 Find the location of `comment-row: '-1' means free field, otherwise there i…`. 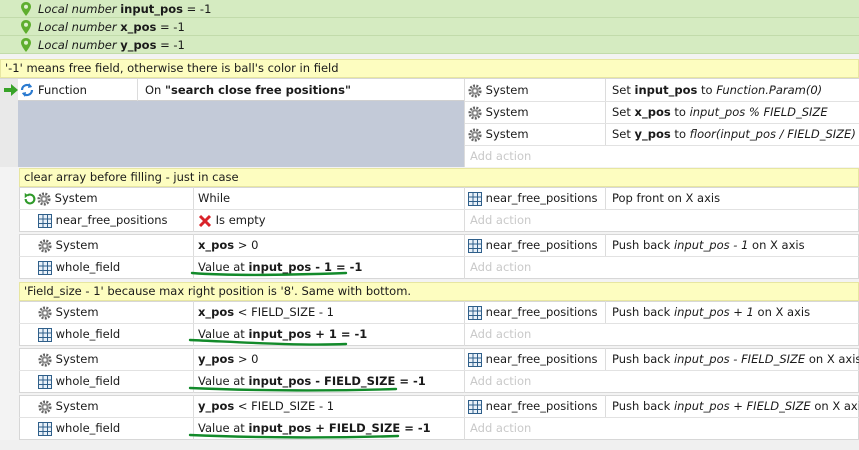

comment-row: '-1' means free field, otherwise there i… is located at coordinates (429, 68).